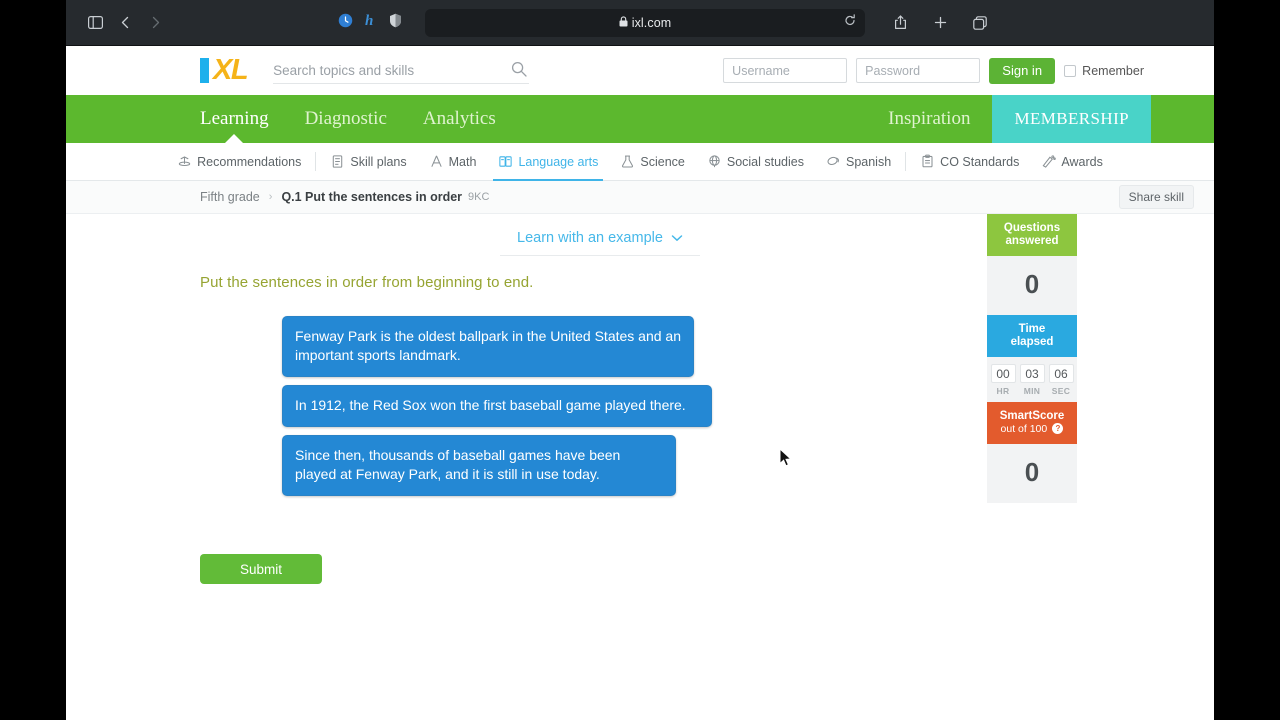 The height and width of the screenshot is (720, 1280). Describe the element at coordinates (462, 161) in the screenshot. I see `subject-label: Math` at that location.